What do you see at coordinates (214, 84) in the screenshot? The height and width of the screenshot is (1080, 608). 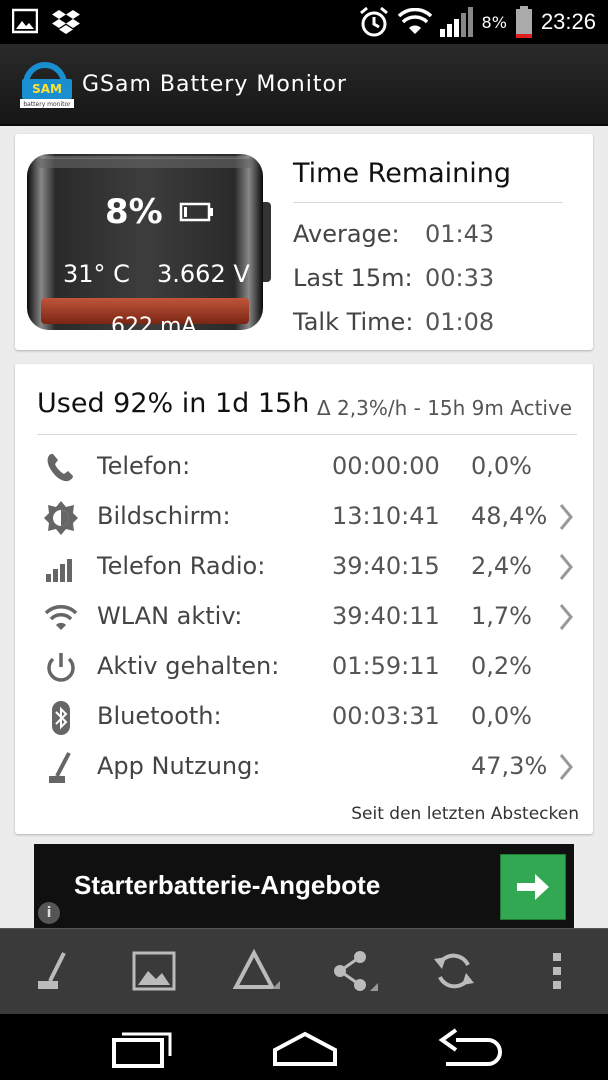 I see `app-title: GSam Battery Monitor` at bounding box center [214, 84].